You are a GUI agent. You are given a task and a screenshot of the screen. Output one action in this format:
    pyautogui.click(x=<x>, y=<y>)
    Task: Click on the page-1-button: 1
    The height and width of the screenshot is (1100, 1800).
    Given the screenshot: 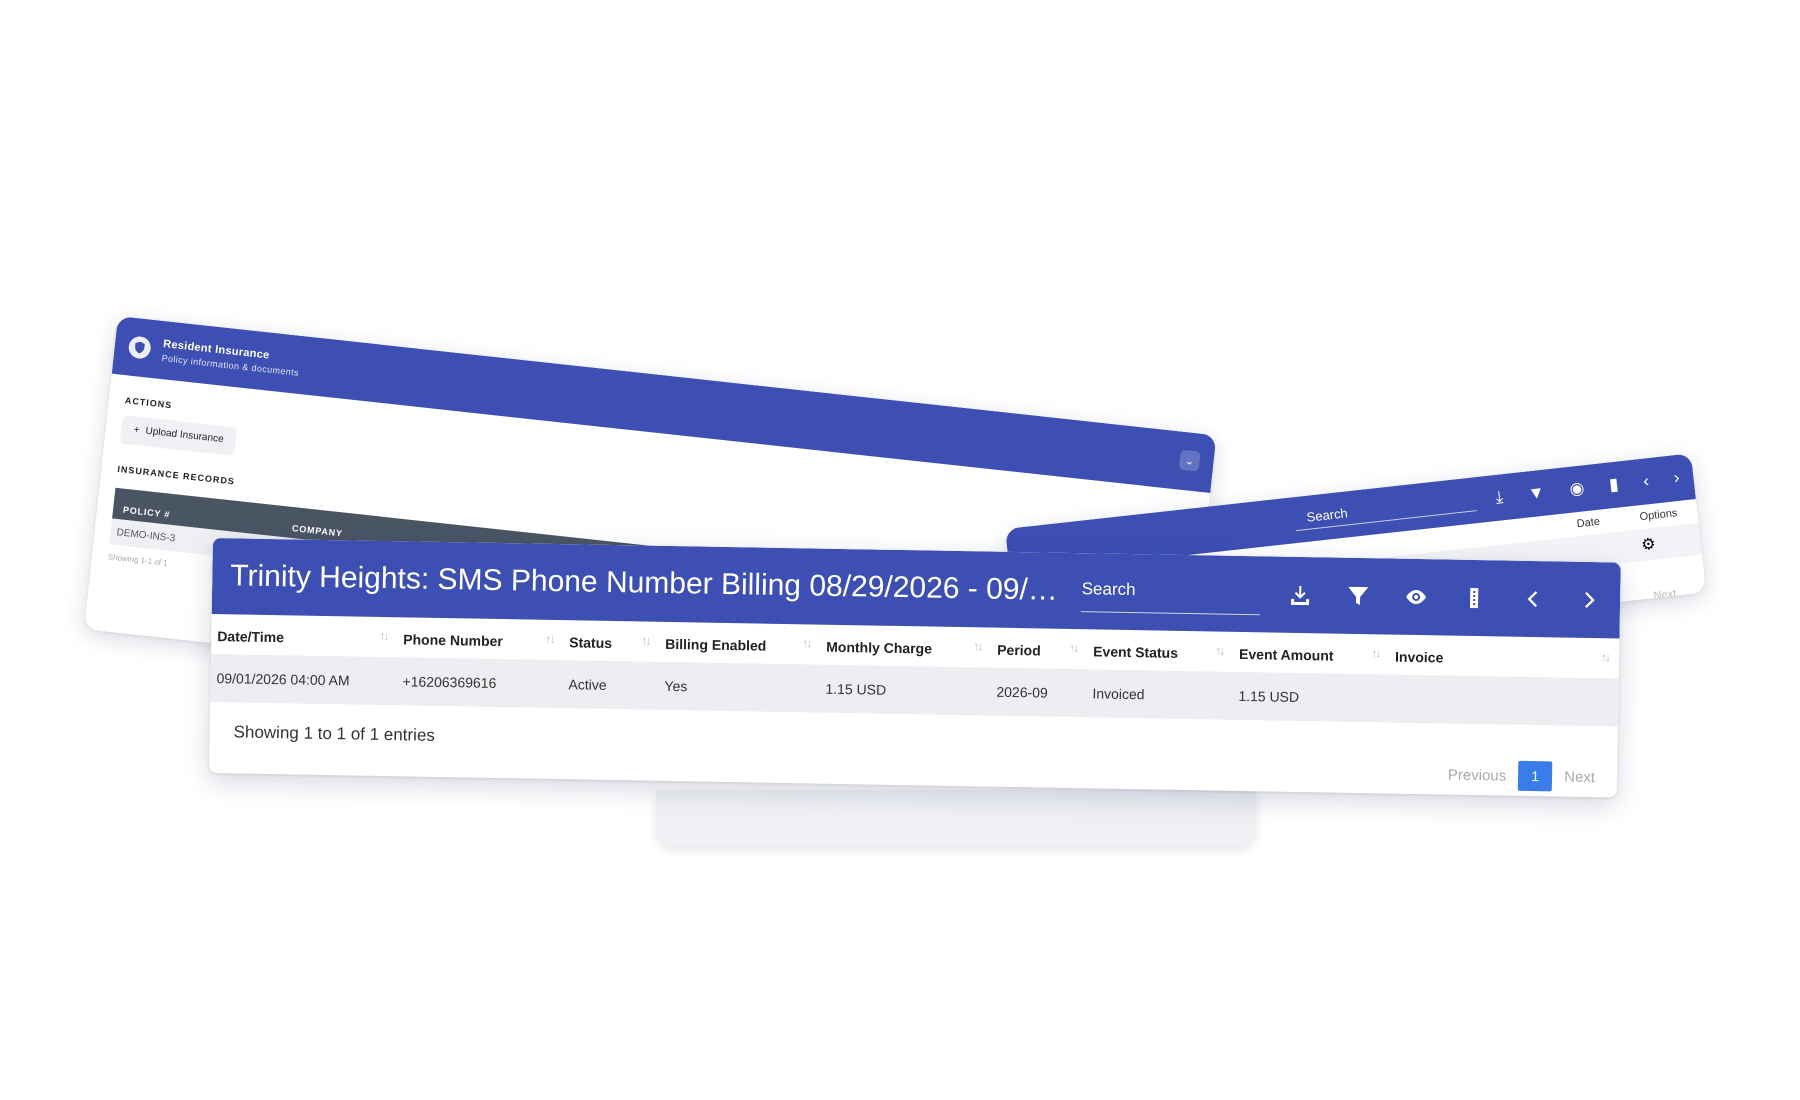 What is the action you would take?
    pyautogui.click(x=1535, y=776)
    